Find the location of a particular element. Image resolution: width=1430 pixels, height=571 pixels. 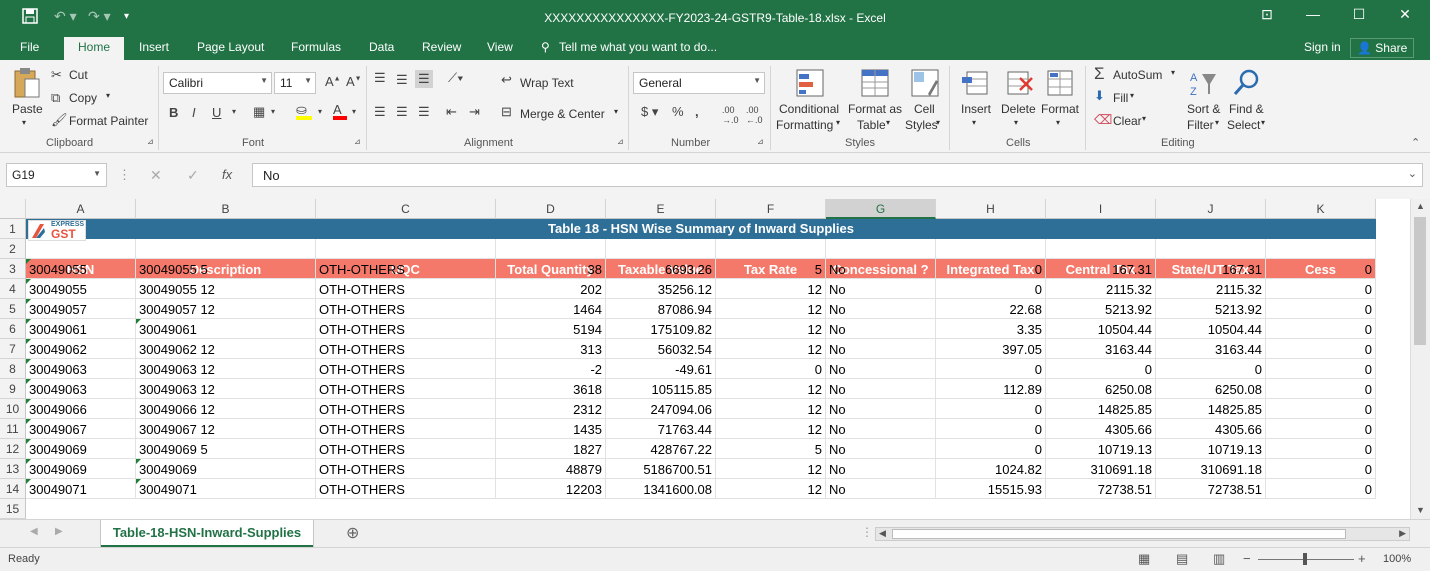

table-cell: 22.68 is located at coordinates (991, 309).